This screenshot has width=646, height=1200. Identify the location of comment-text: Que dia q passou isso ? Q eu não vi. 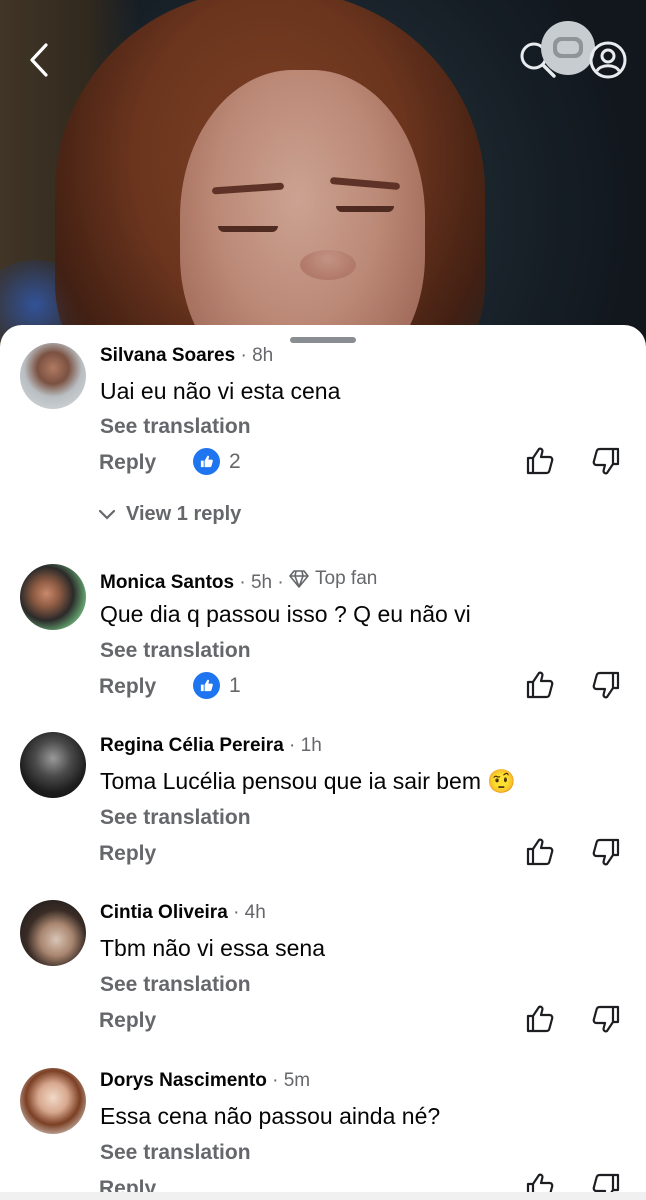
(285, 614).